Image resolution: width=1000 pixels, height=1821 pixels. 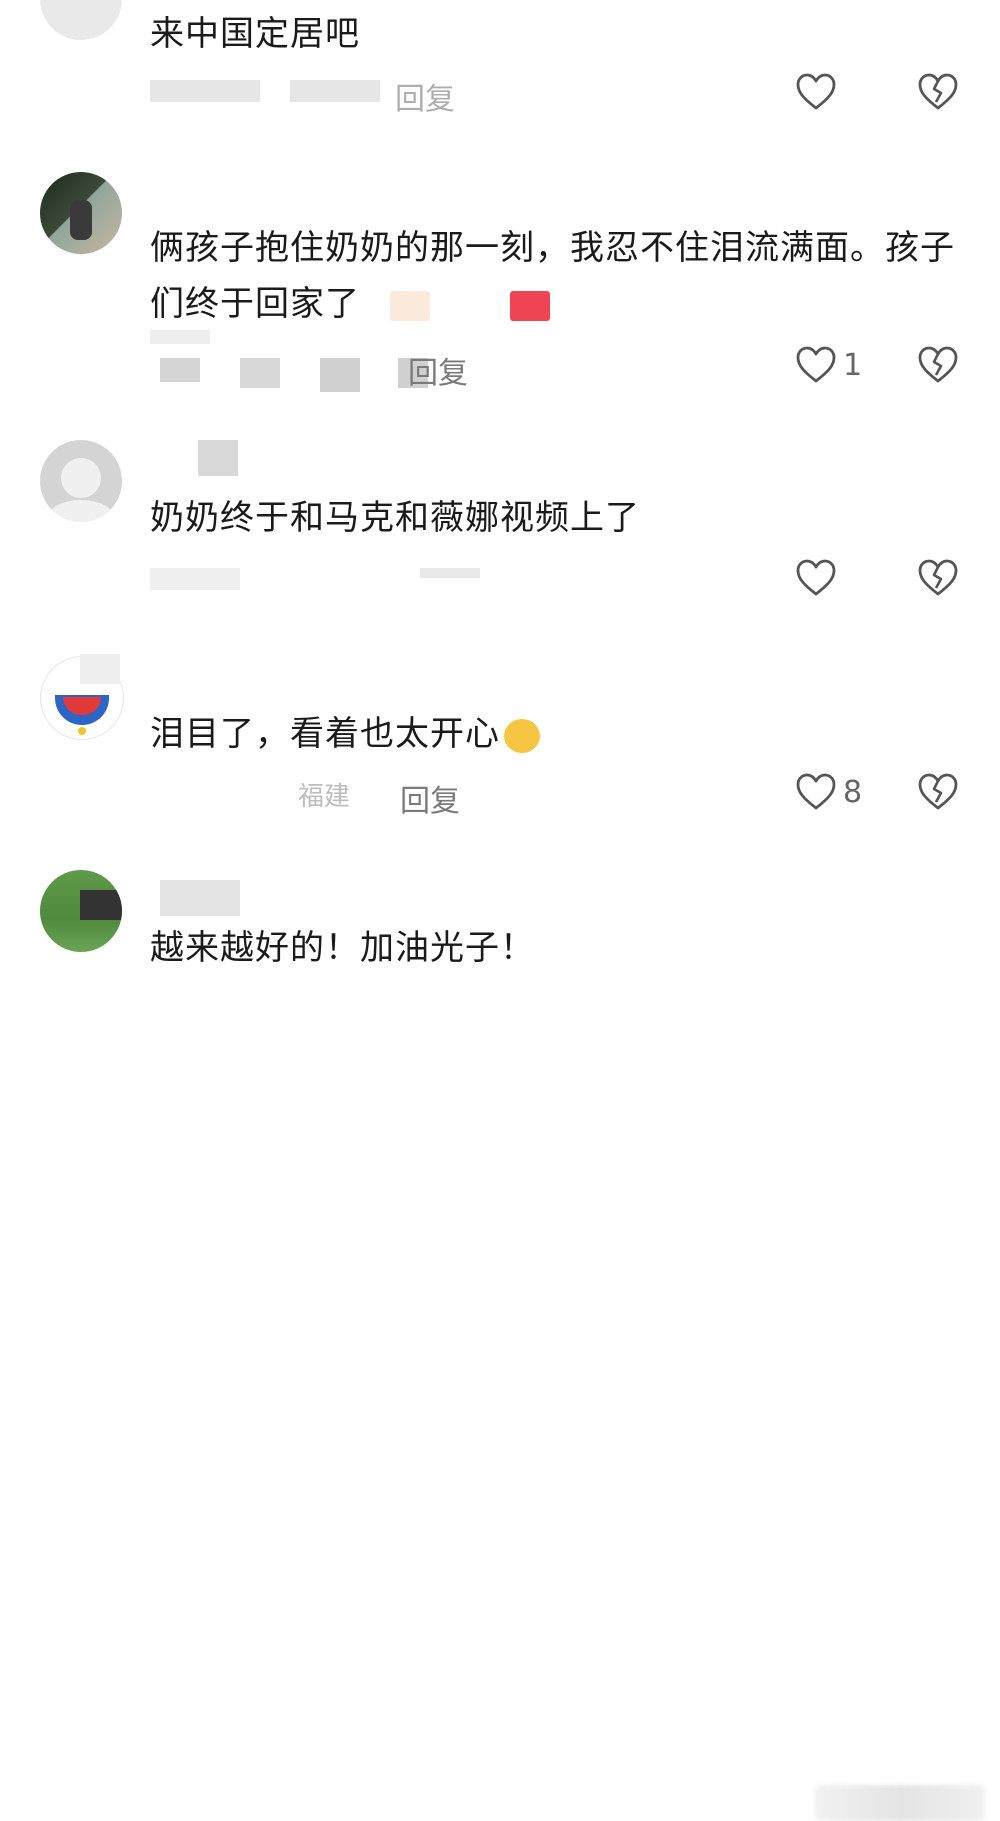 I want to click on comment-text: 越来越好的！加油光子！, so click(x=342, y=948).